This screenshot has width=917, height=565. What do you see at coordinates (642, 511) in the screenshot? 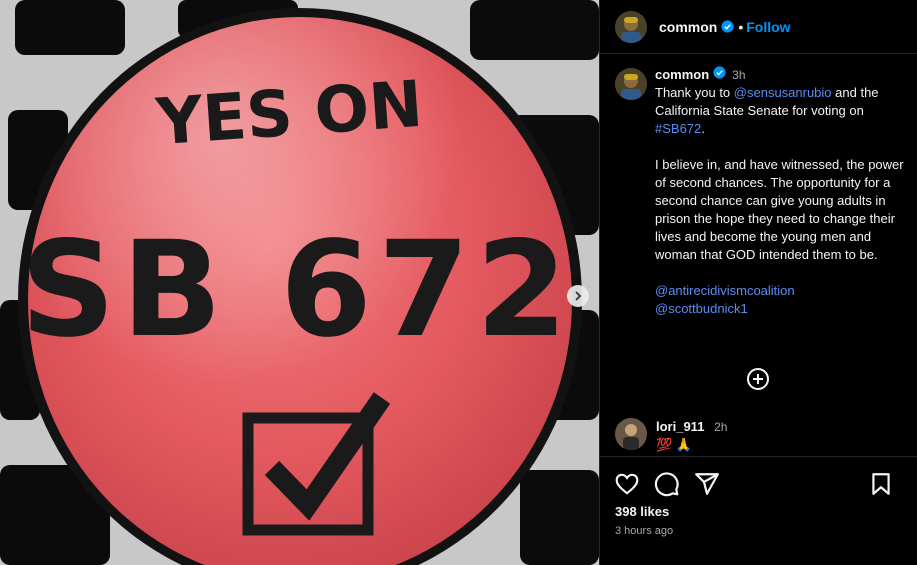
I see `likes-count: 398 likes` at bounding box center [642, 511].